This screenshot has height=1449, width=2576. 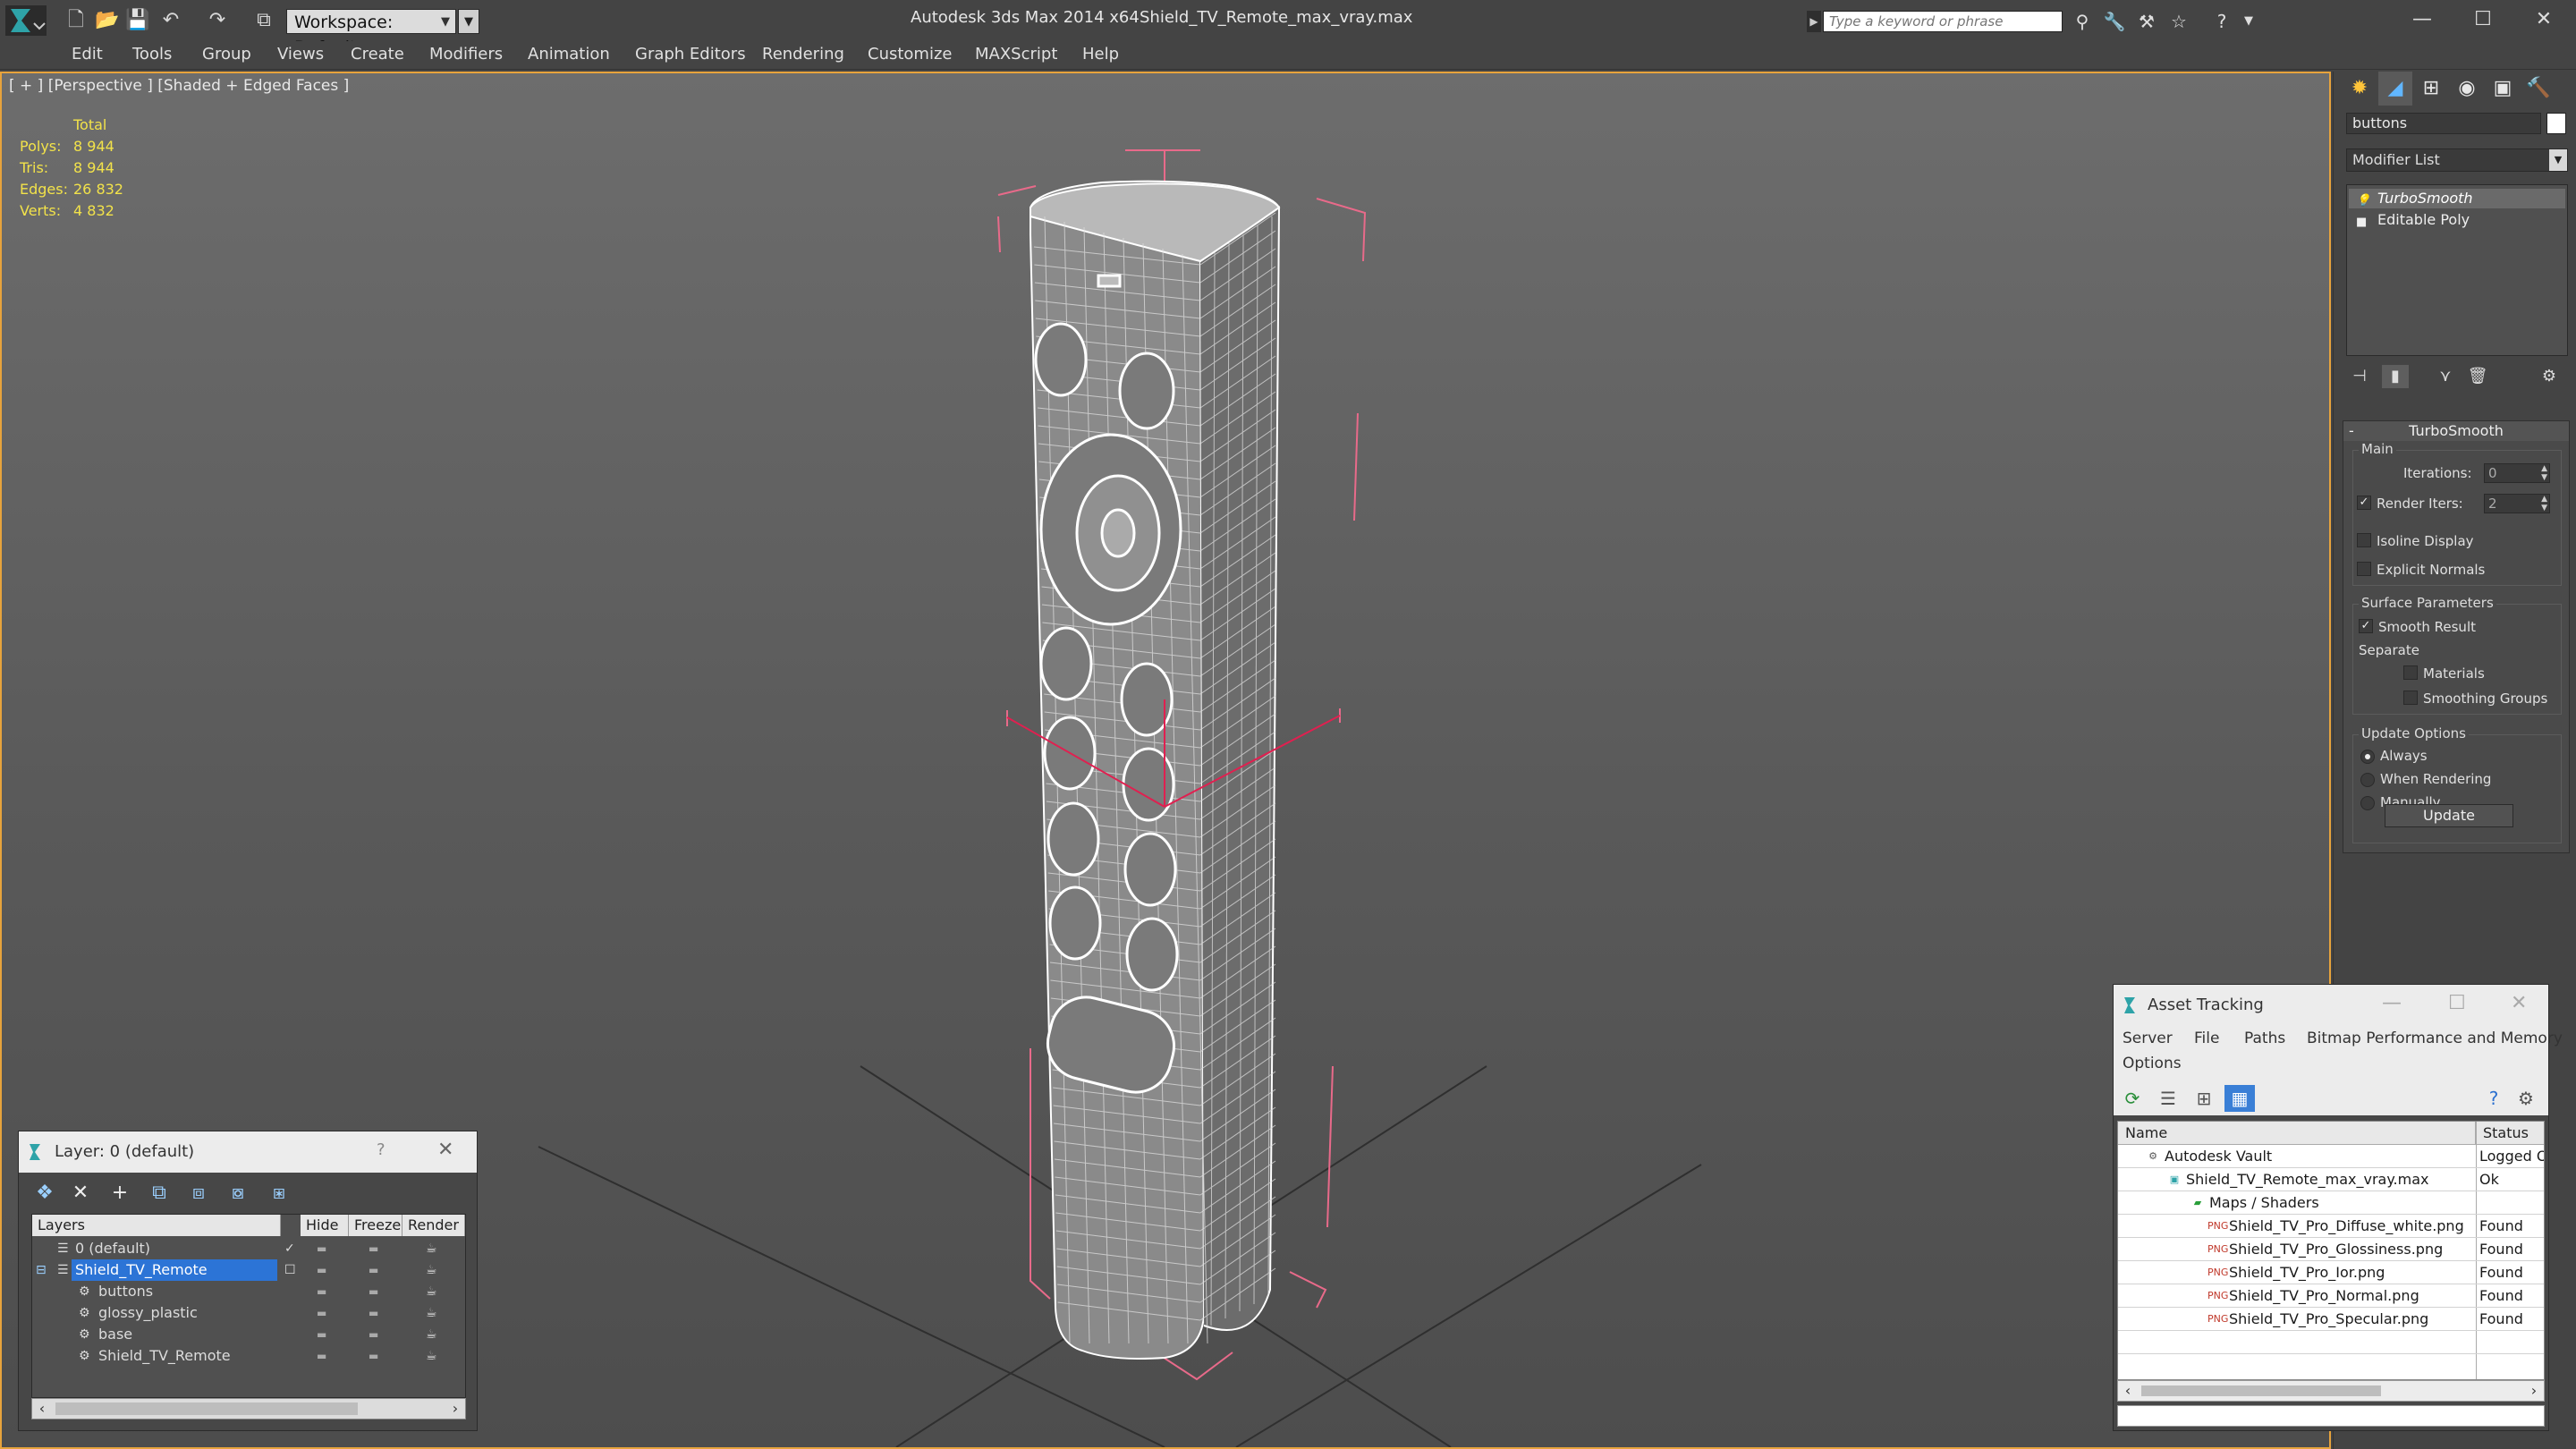 I want to click on freeze-all-icon: ⧆, so click(x=279, y=1193).